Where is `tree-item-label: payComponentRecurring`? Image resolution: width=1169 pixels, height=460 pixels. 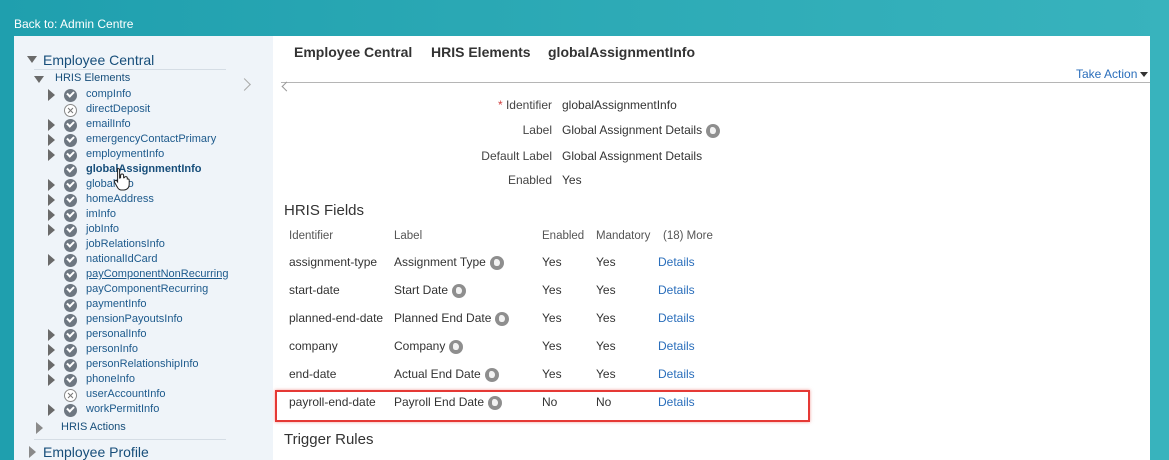 tree-item-label: payComponentRecurring is located at coordinates (147, 289).